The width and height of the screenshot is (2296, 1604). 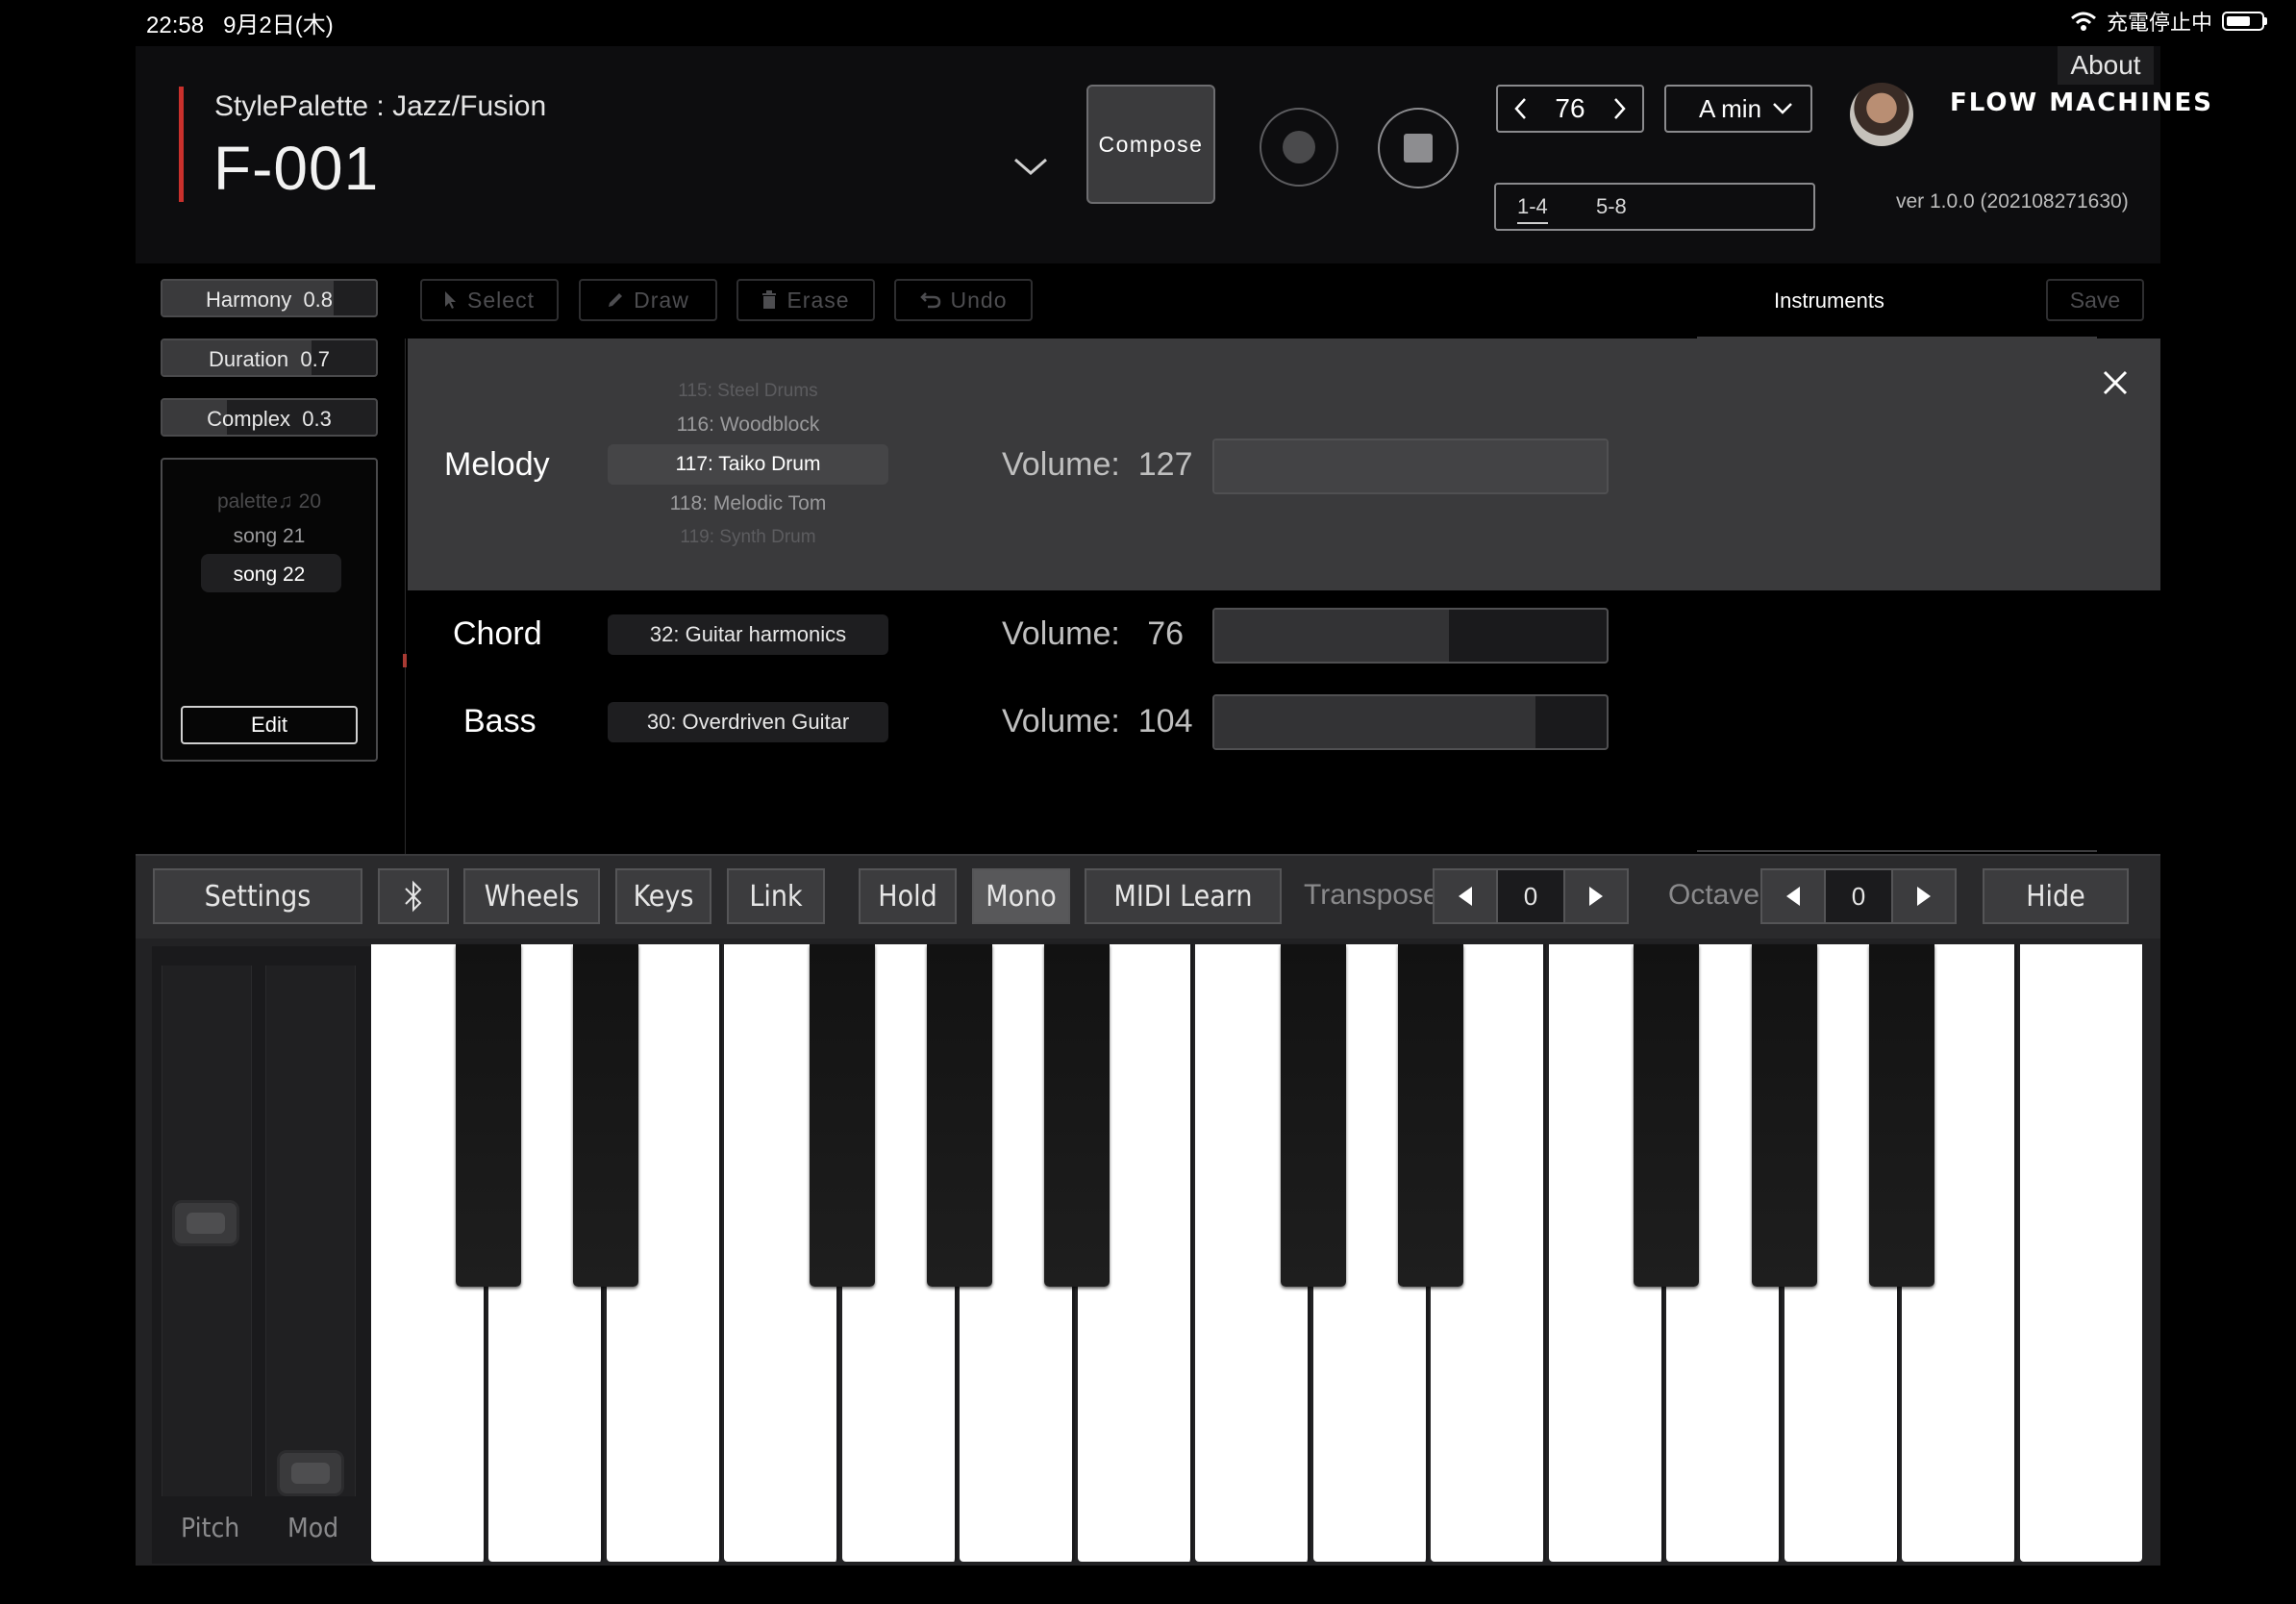 I want to click on bar-range-5-8: 5-8, so click(x=1611, y=206).